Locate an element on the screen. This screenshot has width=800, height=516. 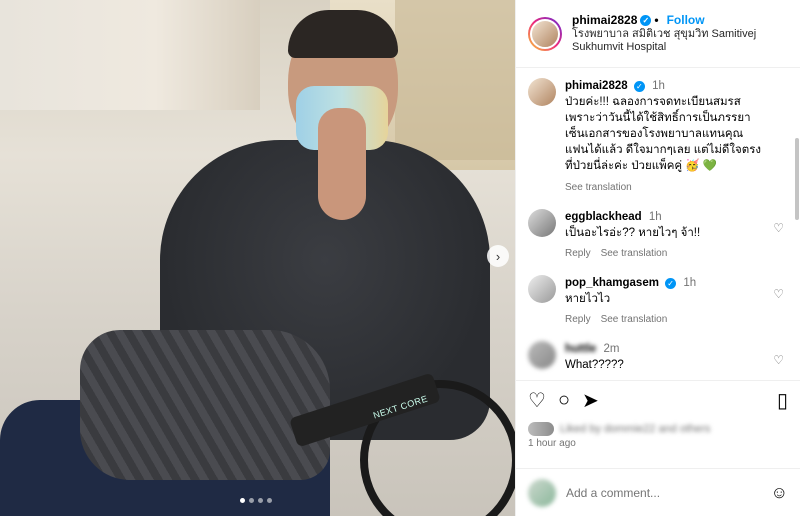
caption-avatar is located at coordinates (542, 92).